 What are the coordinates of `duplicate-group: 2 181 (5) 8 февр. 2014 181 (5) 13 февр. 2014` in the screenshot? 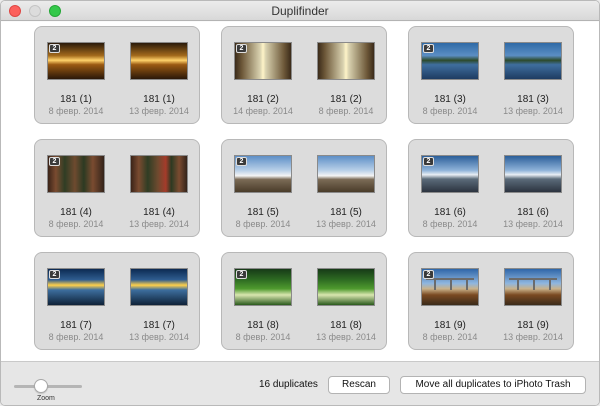 It's located at (304, 188).